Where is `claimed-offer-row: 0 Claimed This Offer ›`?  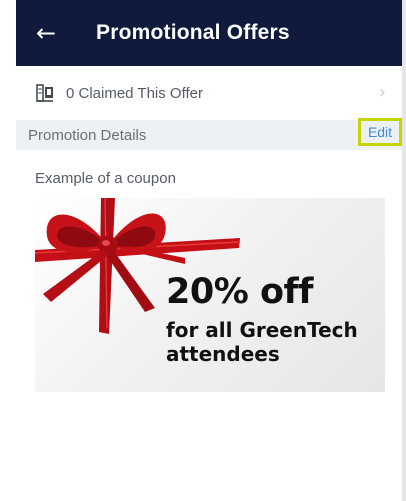
claimed-offer-row: 0 Claimed This Offer › is located at coordinates (209, 93).